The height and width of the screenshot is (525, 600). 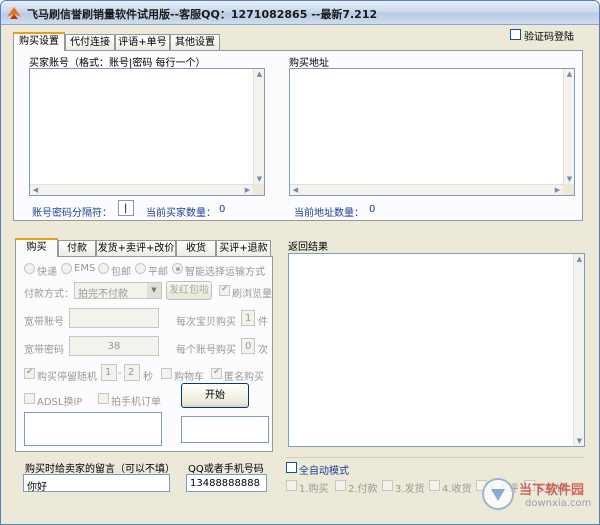 What do you see at coordinates (177, 268) in the screenshot?
I see `shipping-smart-radio` at bounding box center [177, 268].